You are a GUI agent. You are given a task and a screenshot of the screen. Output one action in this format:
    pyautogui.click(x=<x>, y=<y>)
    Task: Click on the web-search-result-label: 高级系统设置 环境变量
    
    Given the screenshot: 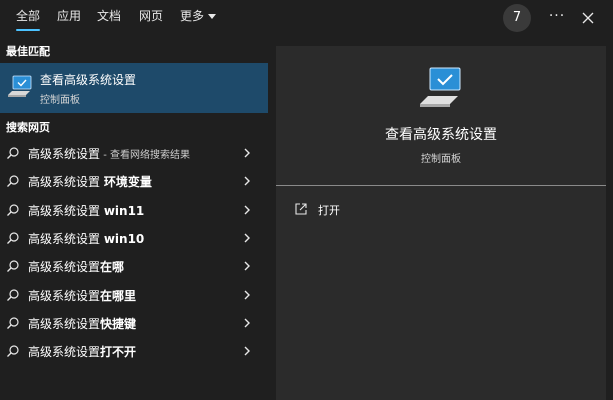 What is the action you would take?
    pyautogui.click(x=90, y=182)
    